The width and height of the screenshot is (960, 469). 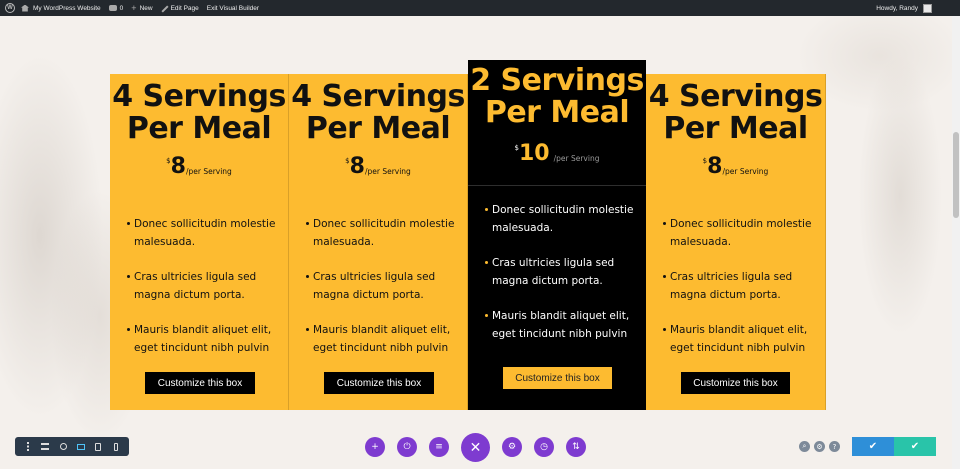 I want to click on zoom-icon, so click(x=63, y=447).